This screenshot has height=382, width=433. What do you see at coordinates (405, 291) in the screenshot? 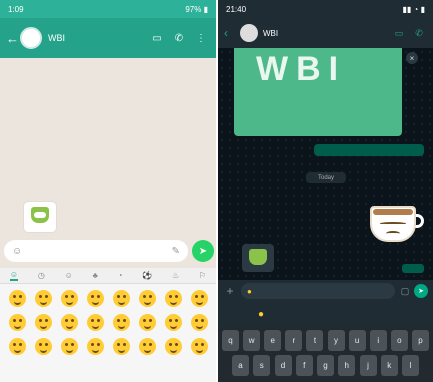
I see `sticker-icon: ▢` at bounding box center [405, 291].